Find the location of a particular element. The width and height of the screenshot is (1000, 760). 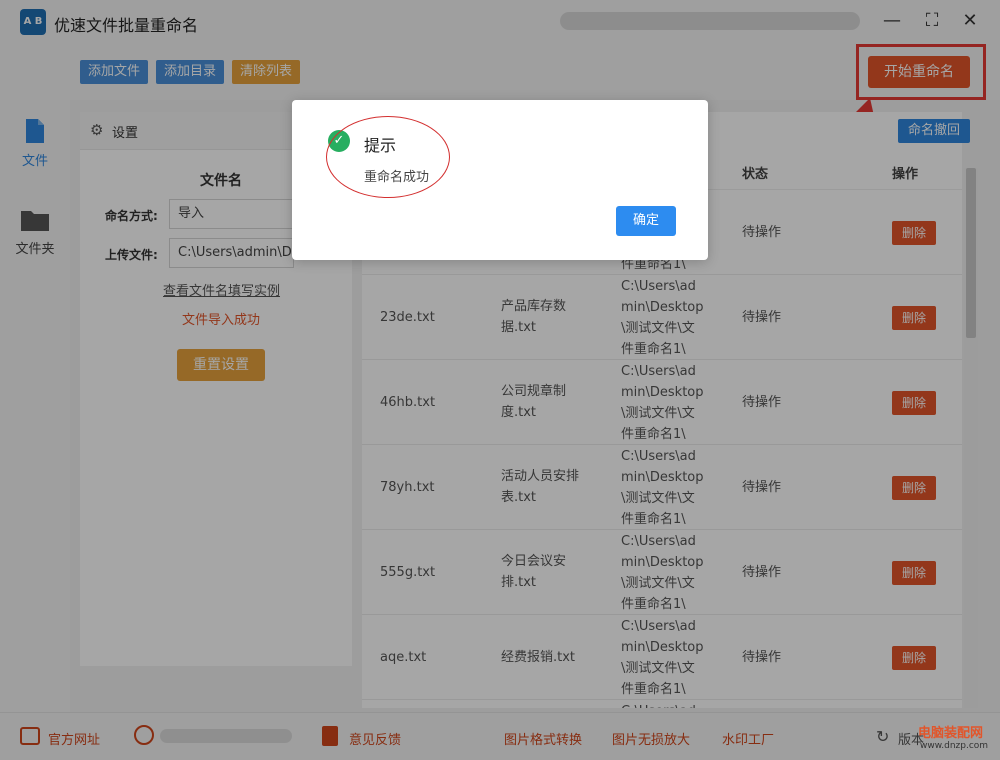

watermark-title: 电脑装配网 is located at coordinates (951, 733).